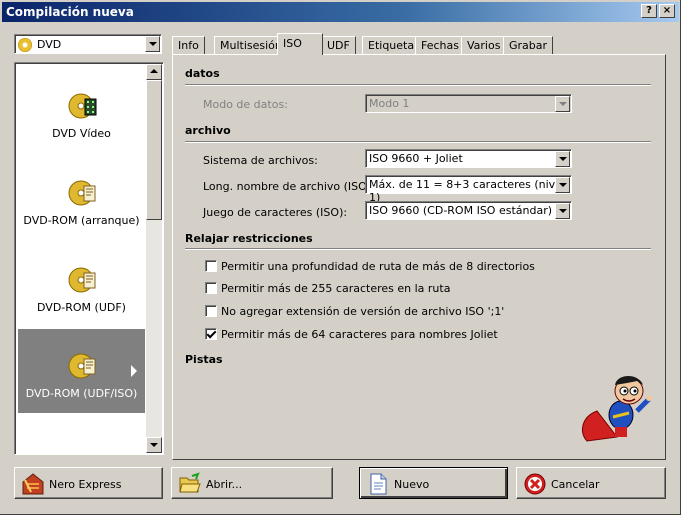 The image size is (681, 515). I want to click on new-label: Nuevo, so click(412, 484).